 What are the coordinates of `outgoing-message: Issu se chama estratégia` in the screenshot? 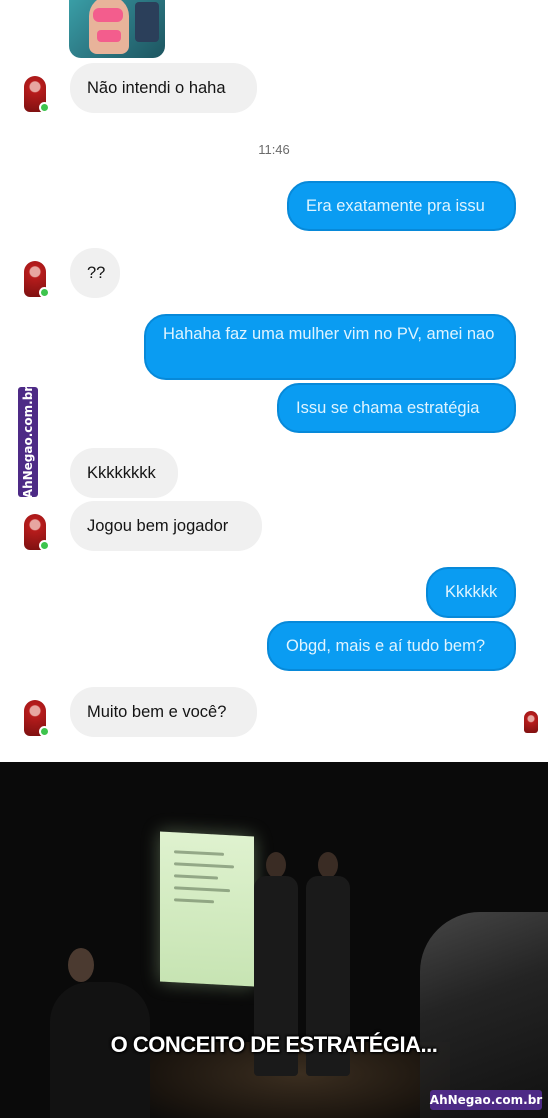 It's located at (396, 408).